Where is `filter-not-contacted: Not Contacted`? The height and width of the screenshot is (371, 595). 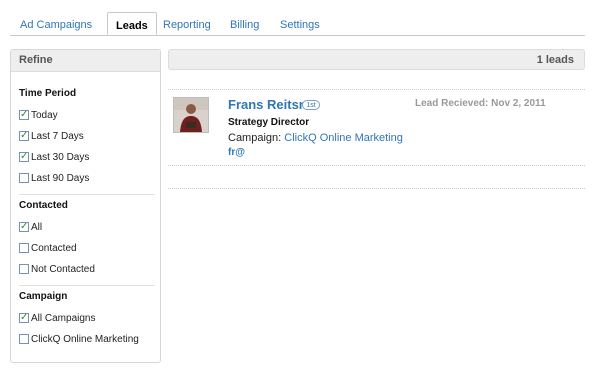 filter-not-contacted: Not Contacted is located at coordinates (57, 270).